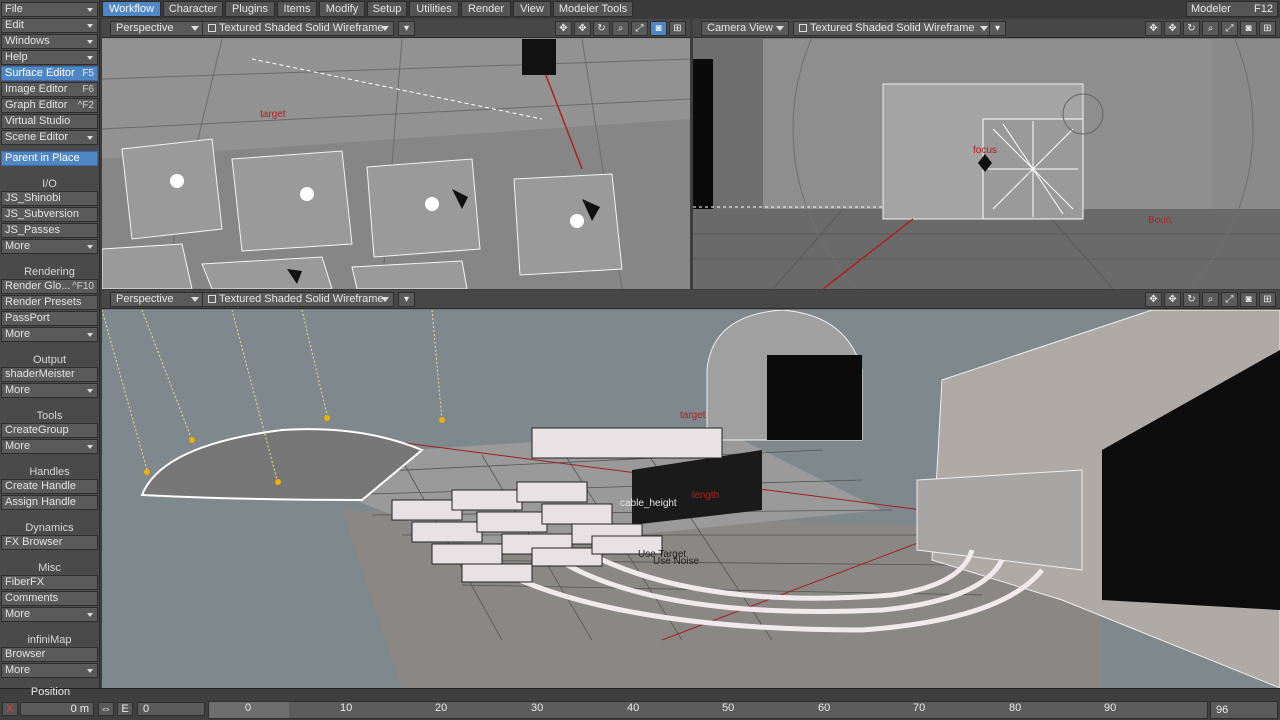 The image size is (1280, 720). What do you see at coordinates (49, 472) in the screenshot?
I see `section-title-handles: Handles` at bounding box center [49, 472].